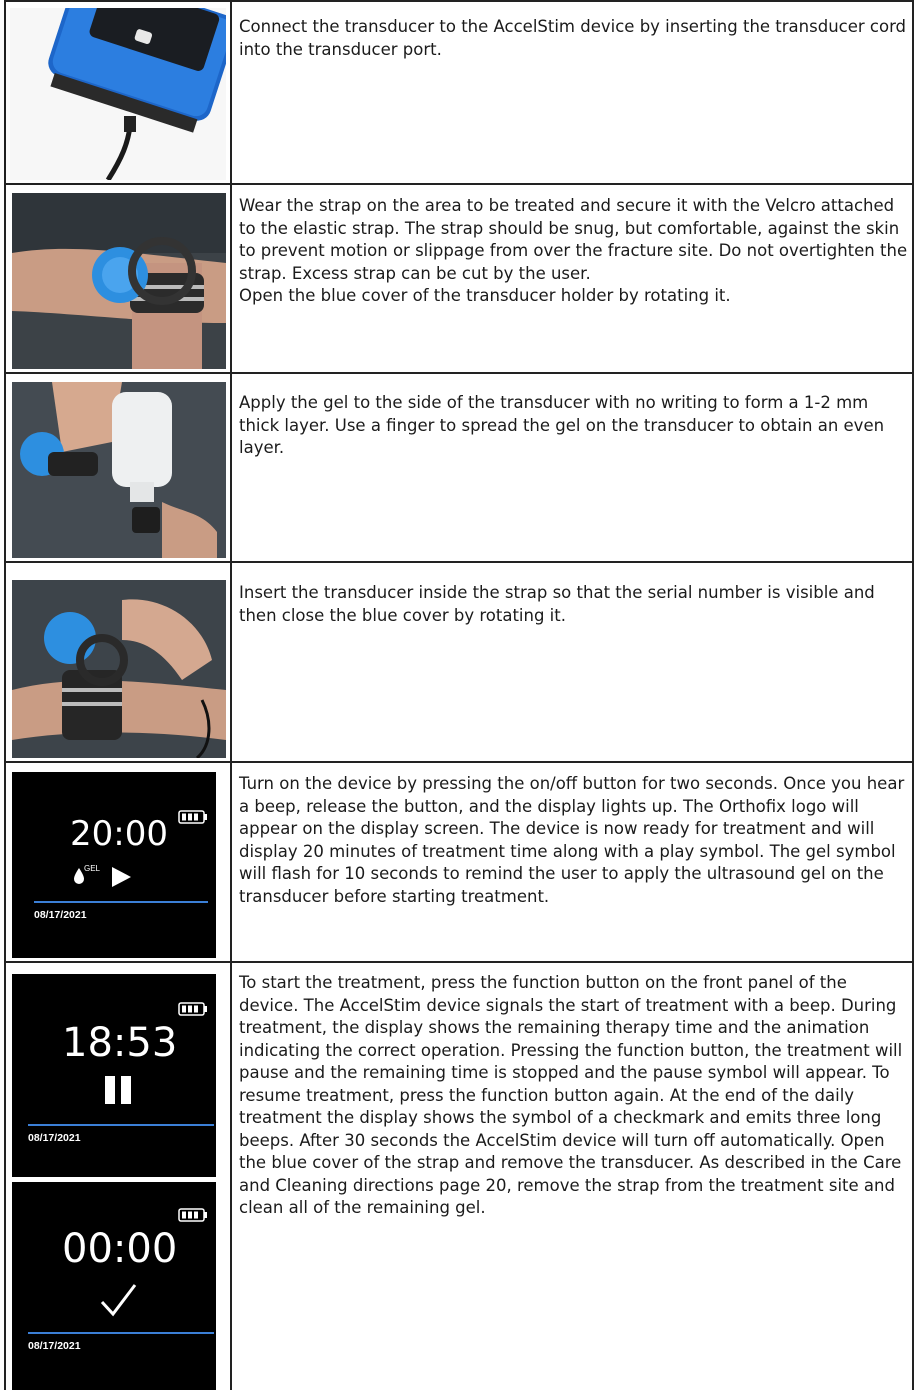 The image size is (914, 1390). What do you see at coordinates (118, 1090) in the screenshot?
I see `pause-icon` at bounding box center [118, 1090].